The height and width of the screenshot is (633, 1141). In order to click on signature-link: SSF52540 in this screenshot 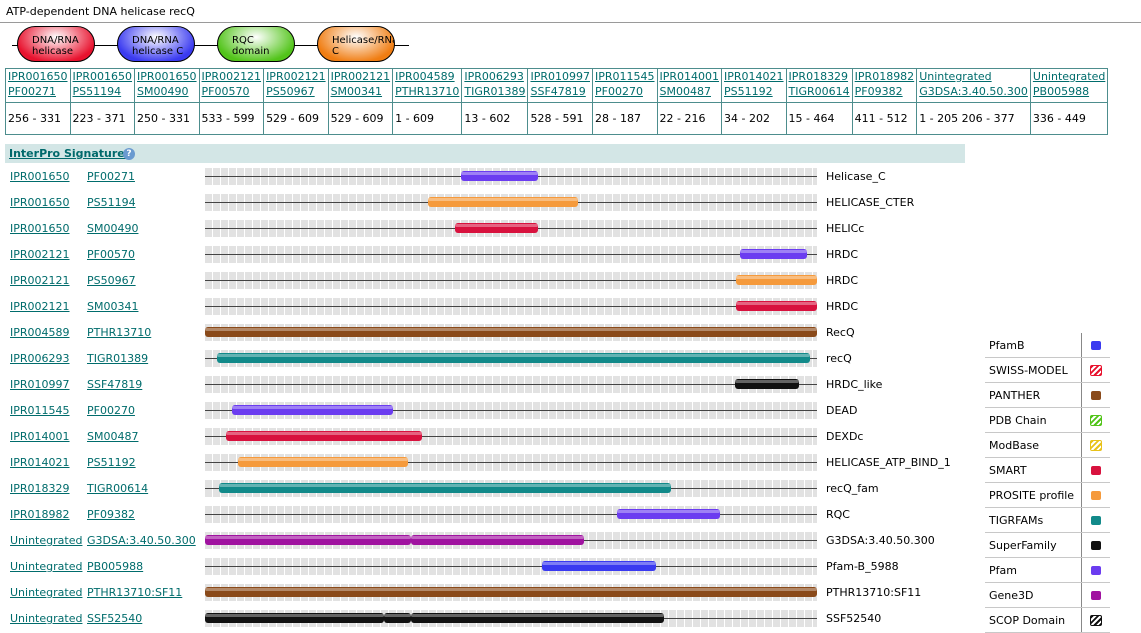, I will do `click(114, 618)`.